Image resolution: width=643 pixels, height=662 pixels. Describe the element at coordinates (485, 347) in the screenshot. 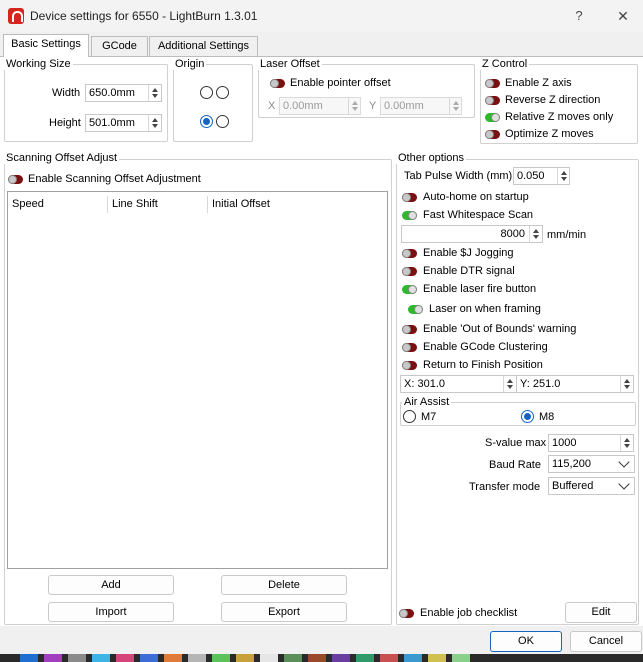

I see `gcode-clustering-label: Enable GCode Clustering` at that location.